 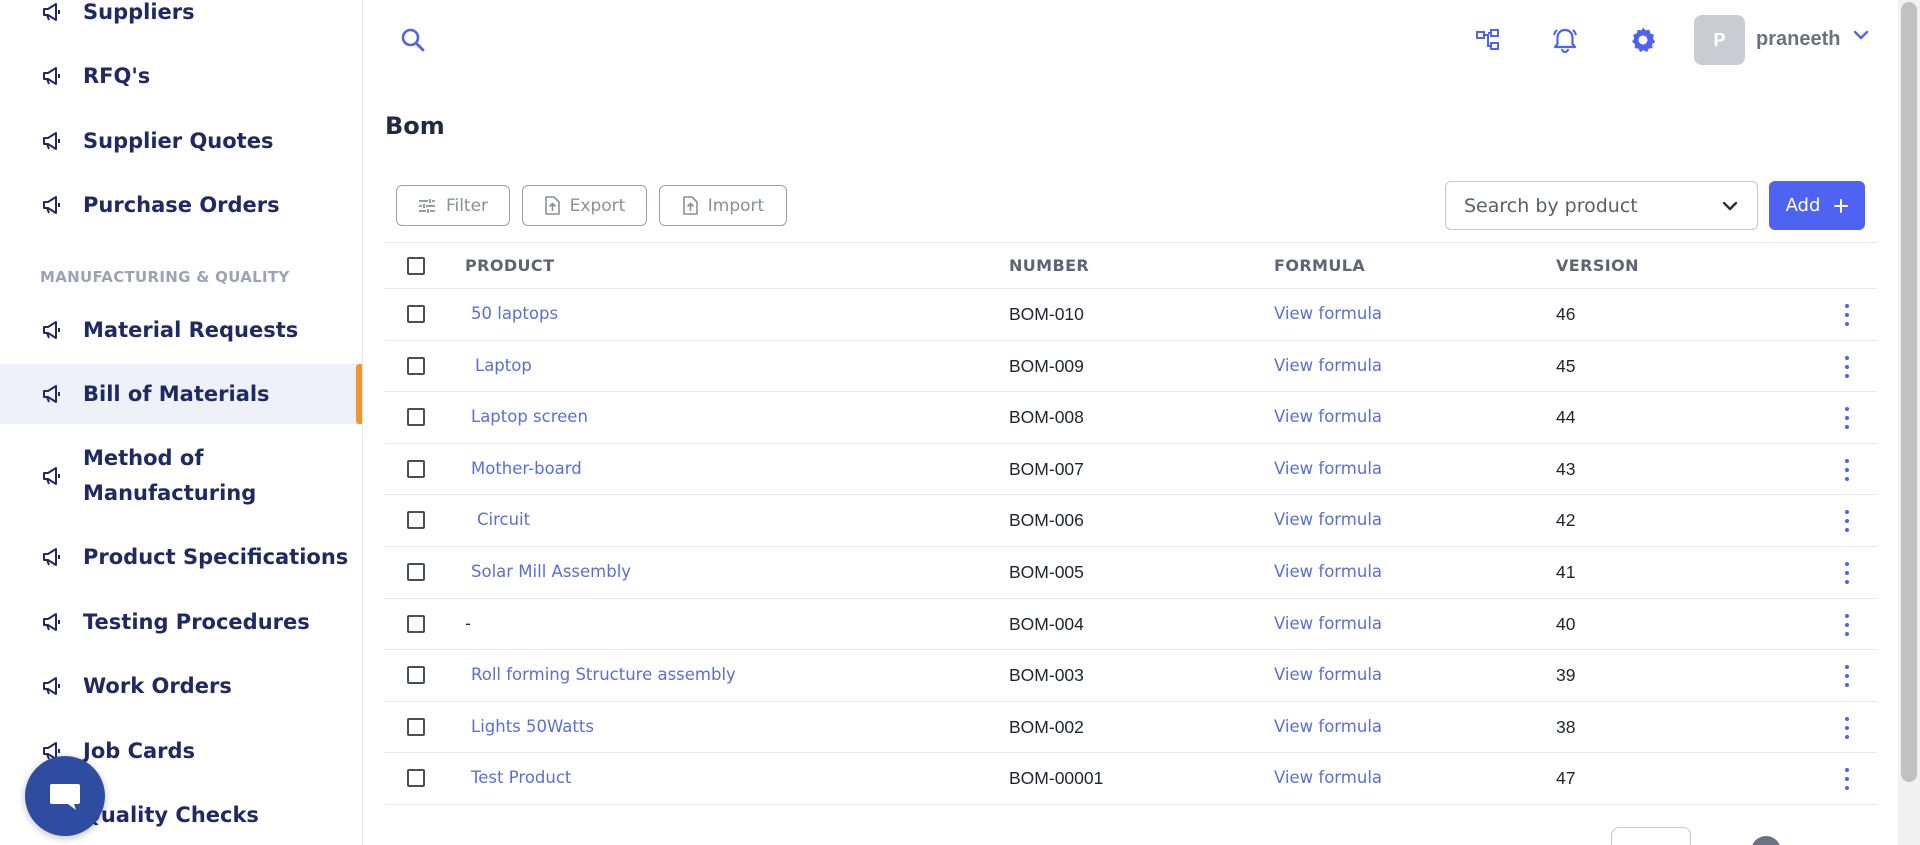 I want to click on sidebar-item-label: Material Requests, so click(x=191, y=329).